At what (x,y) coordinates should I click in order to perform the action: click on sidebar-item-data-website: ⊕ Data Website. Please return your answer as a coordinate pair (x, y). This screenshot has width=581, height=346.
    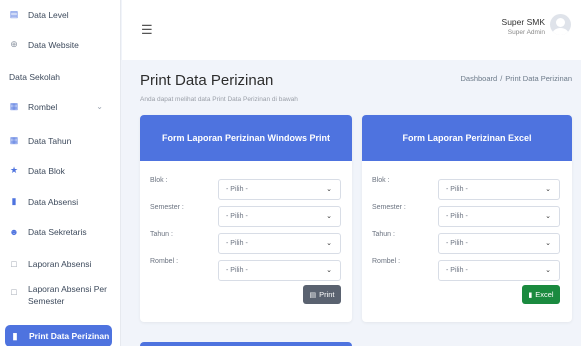
    Looking at the image, I should click on (61, 44).